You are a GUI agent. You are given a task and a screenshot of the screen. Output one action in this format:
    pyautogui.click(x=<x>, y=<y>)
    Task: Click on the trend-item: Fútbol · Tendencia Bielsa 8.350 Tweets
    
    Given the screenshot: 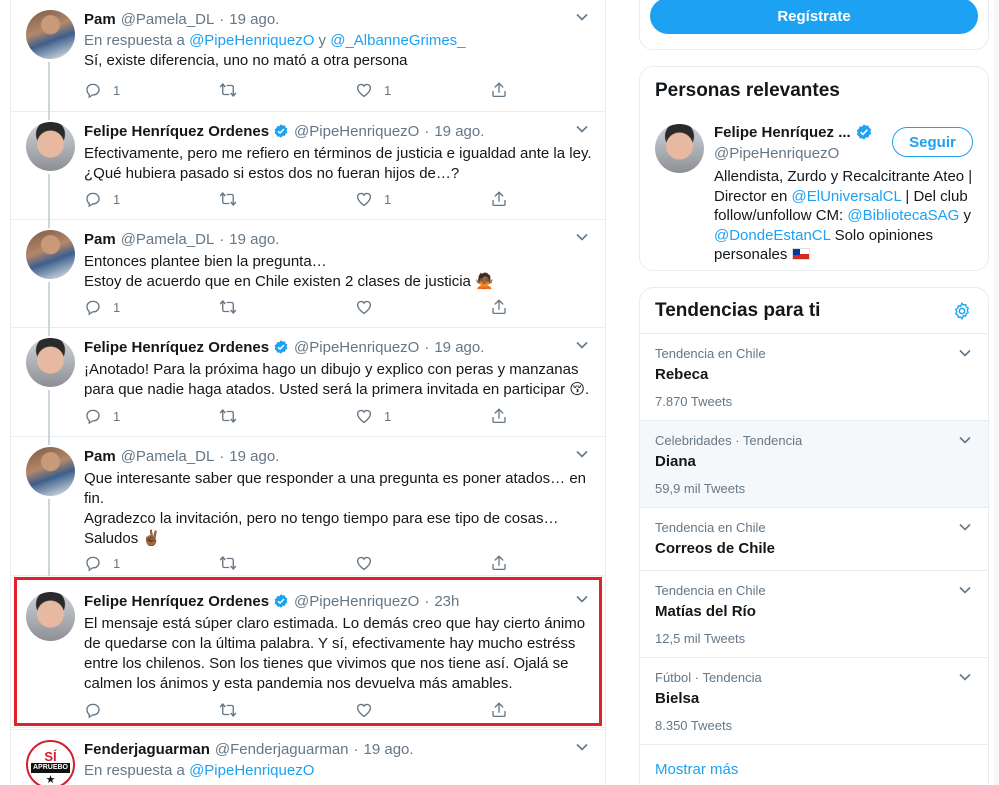 What is the action you would take?
    pyautogui.click(x=814, y=701)
    